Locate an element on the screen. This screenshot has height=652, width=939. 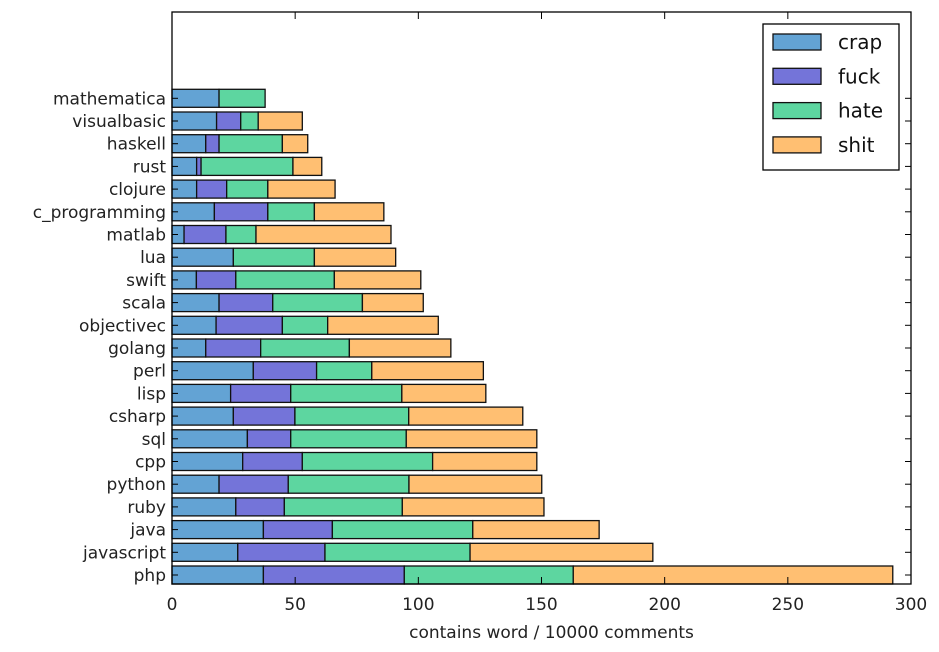
bar-perl-crap is located at coordinates (212, 371).